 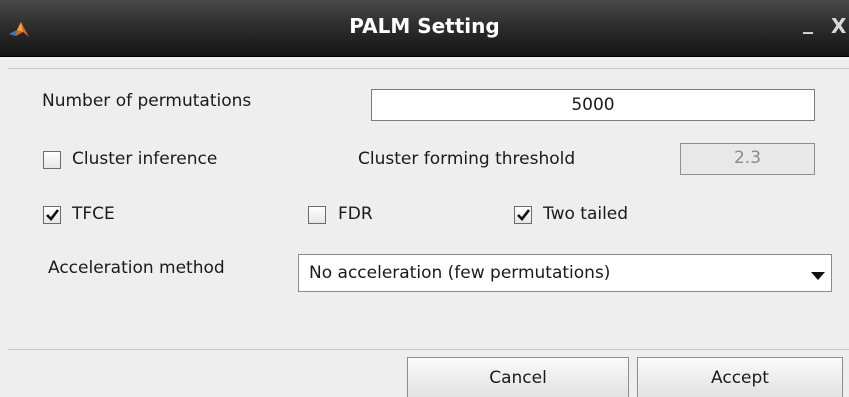 What do you see at coordinates (747, 159) in the screenshot?
I see `cluster-threshold-input: 2.3` at bounding box center [747, 159].